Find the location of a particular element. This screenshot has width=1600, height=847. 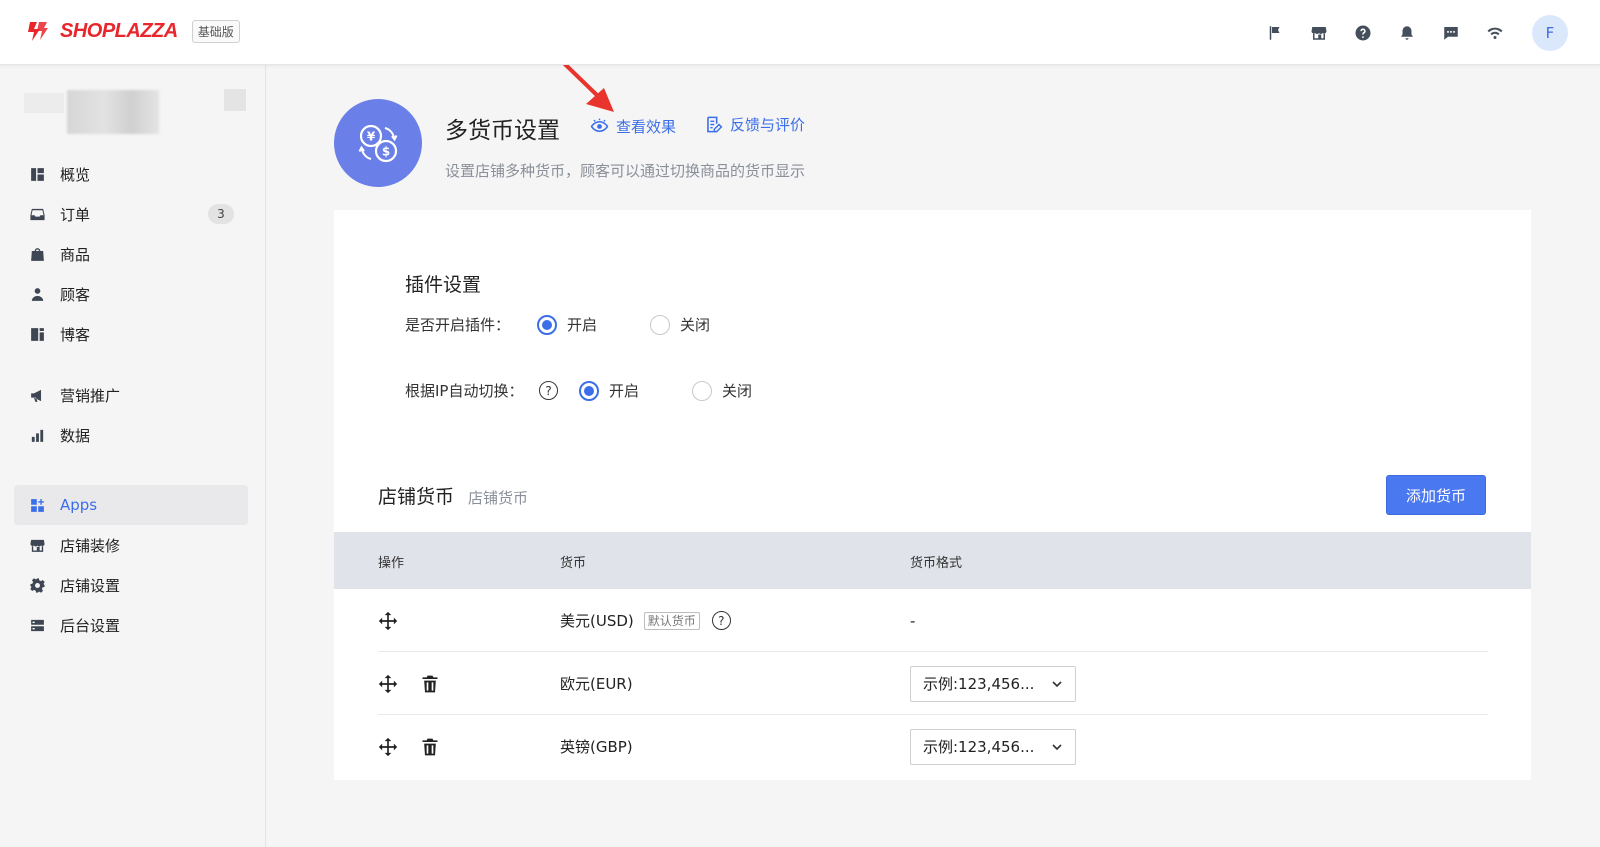

wifi-icon is located at coordinates (1495, 33).